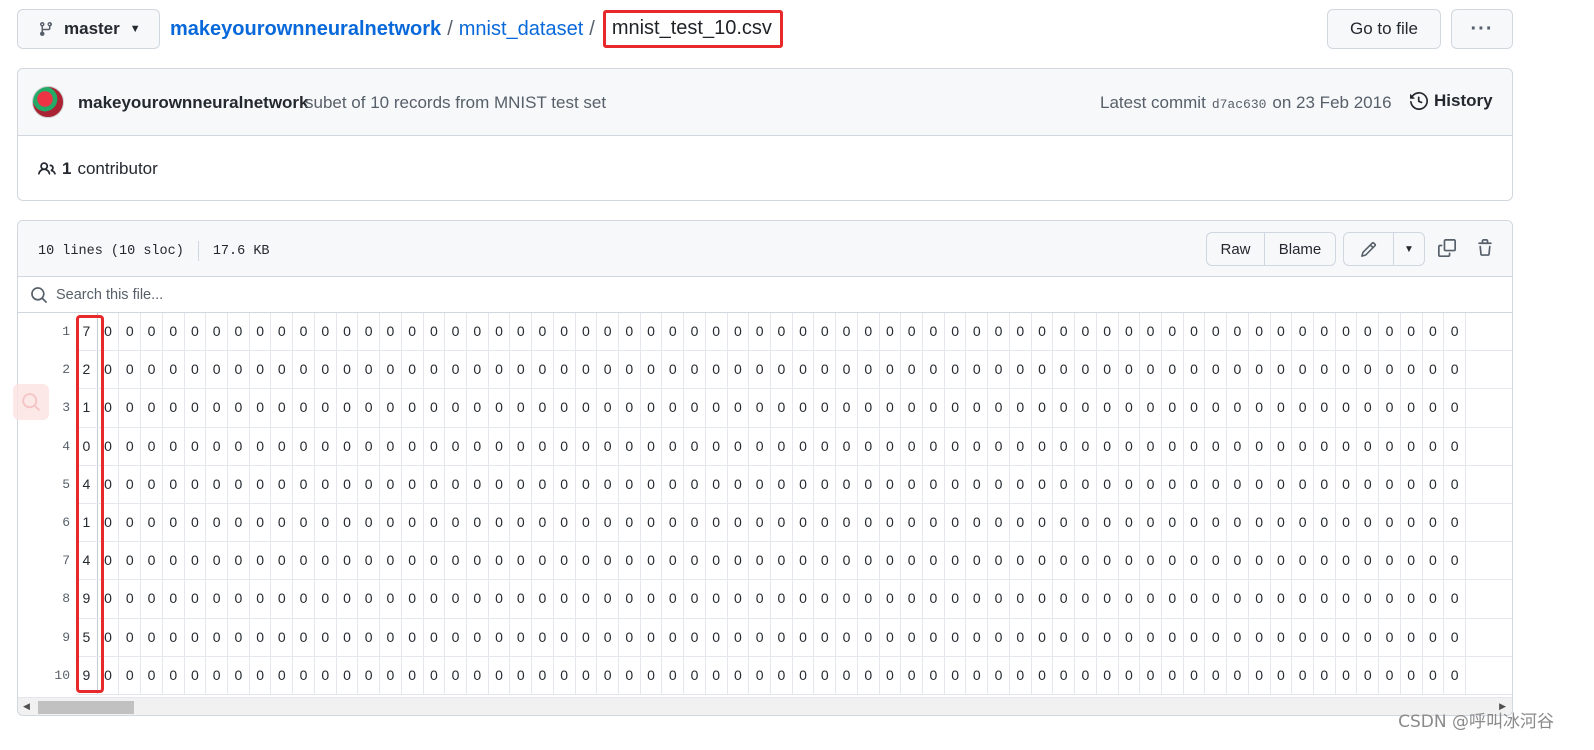 The height and width of the screenshot is (750, 1594). What do you see at coordinates (47, 523) in the screenshot?
I see `line-number: 6` at bounding box center [47, 523].